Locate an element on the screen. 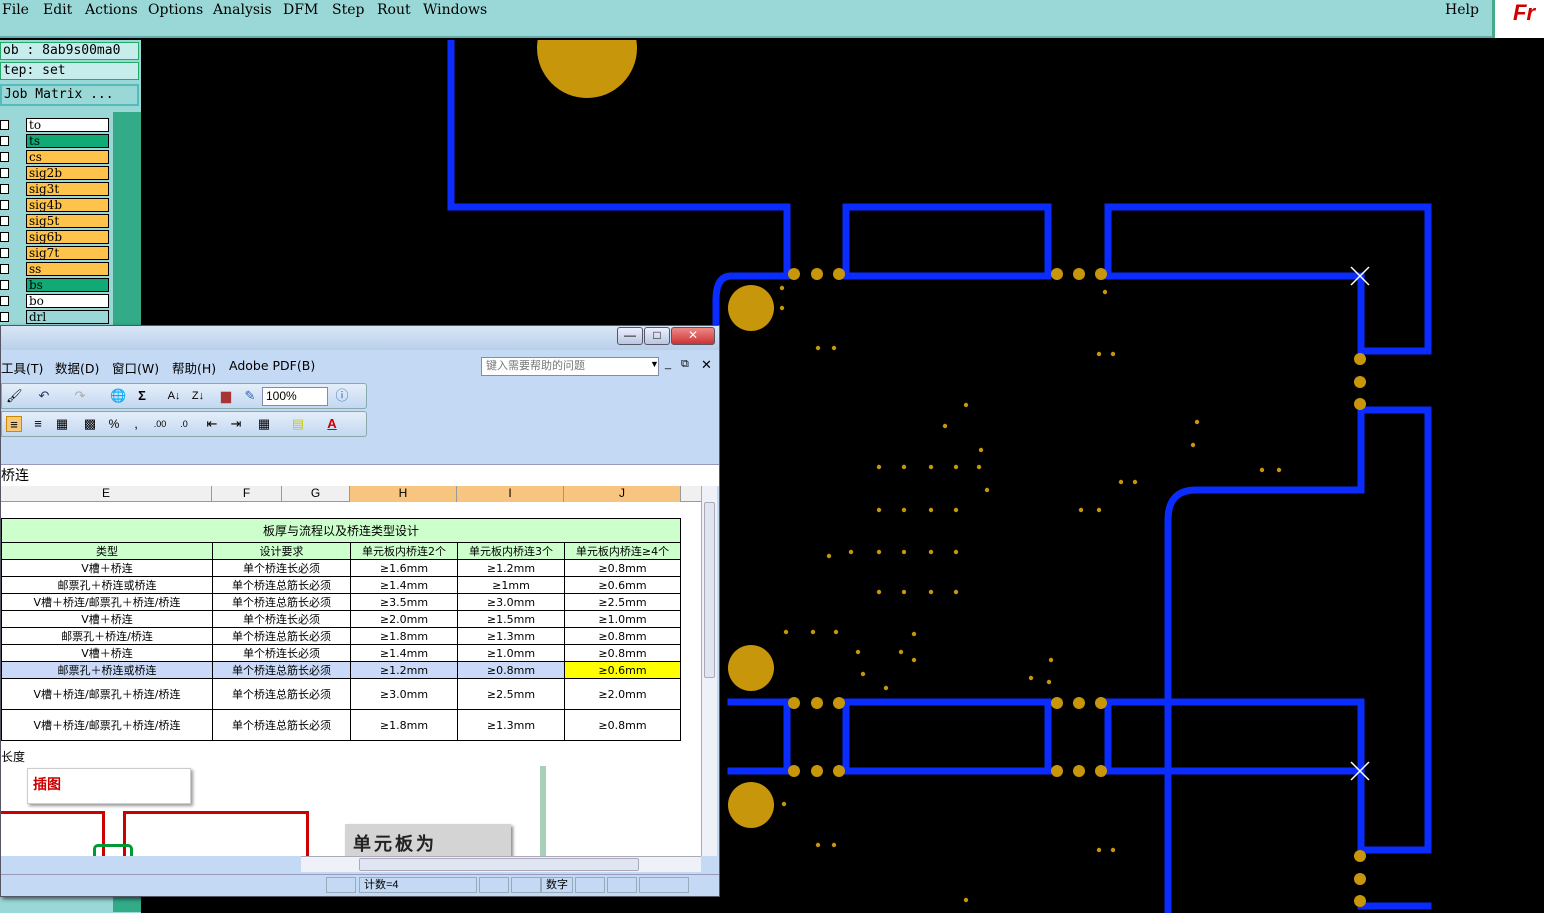  help-search-input: 键入需要帮助的问题 is located at coordinates (570, 366).